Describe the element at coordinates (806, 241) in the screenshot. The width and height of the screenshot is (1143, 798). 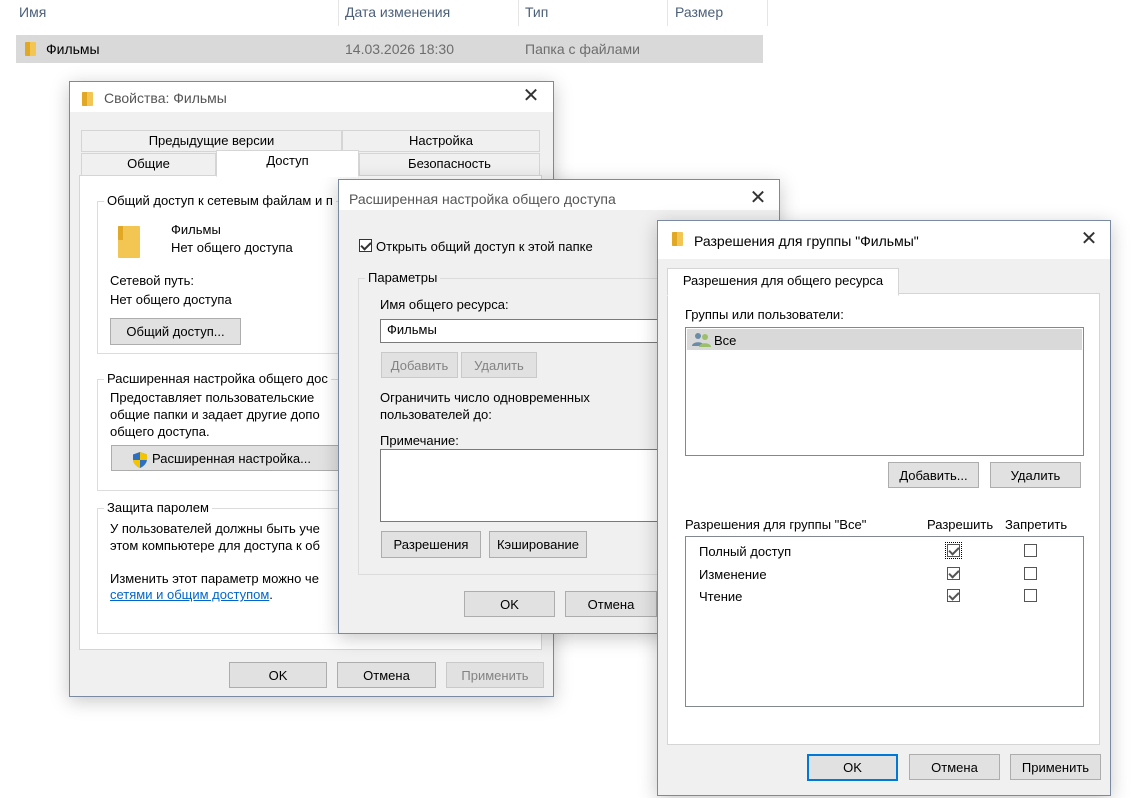
I see `window-title: Разрешения для группы "Фильмы"` at that location.